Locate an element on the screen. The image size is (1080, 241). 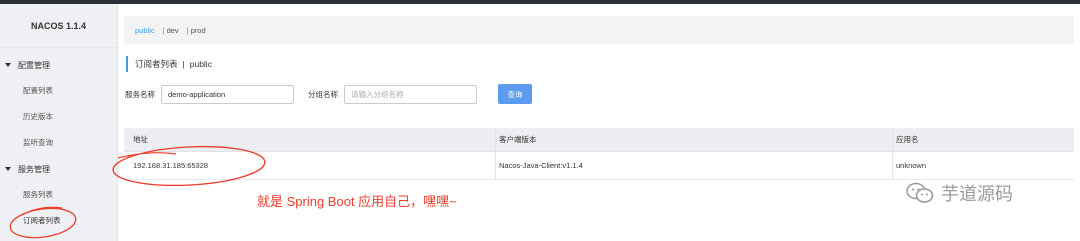
cell-address: 192.168.31.185:65328 is located at coordinates (171, 165).